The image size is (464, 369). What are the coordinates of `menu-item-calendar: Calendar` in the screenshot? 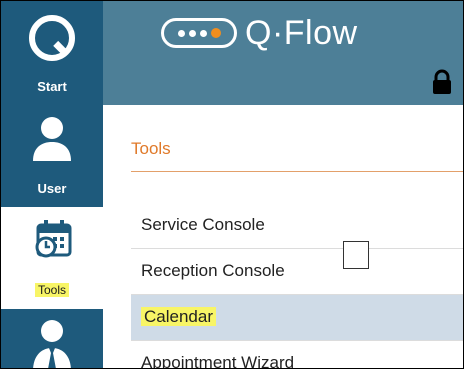 It's located at (297, 318).